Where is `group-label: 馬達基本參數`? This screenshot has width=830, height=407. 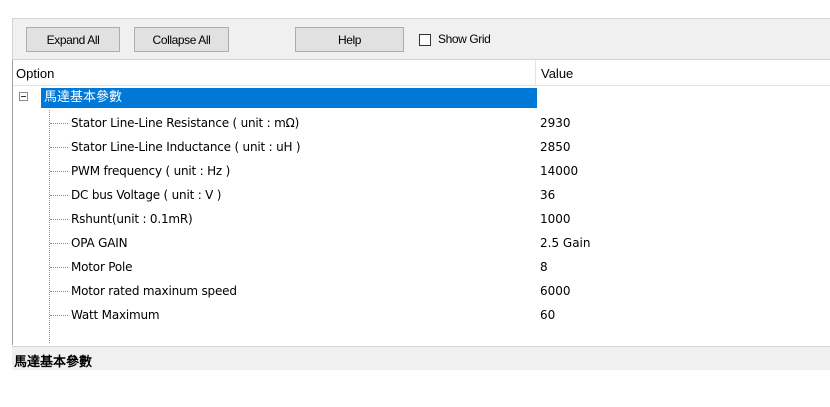
group-label: 馬達基本參數 is located at coordinates (289, 98).